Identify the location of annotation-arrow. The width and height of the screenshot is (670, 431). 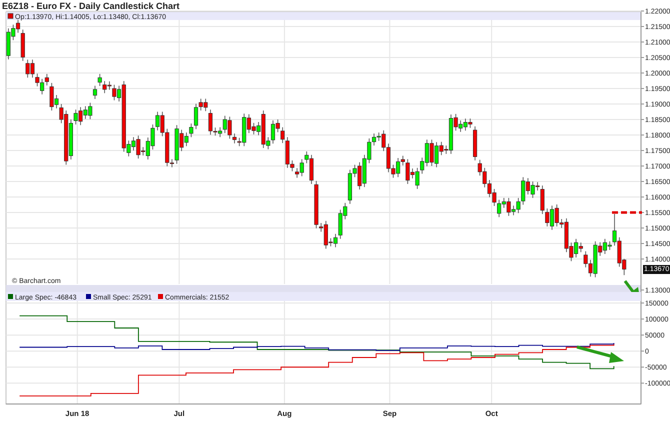
(600, 354).